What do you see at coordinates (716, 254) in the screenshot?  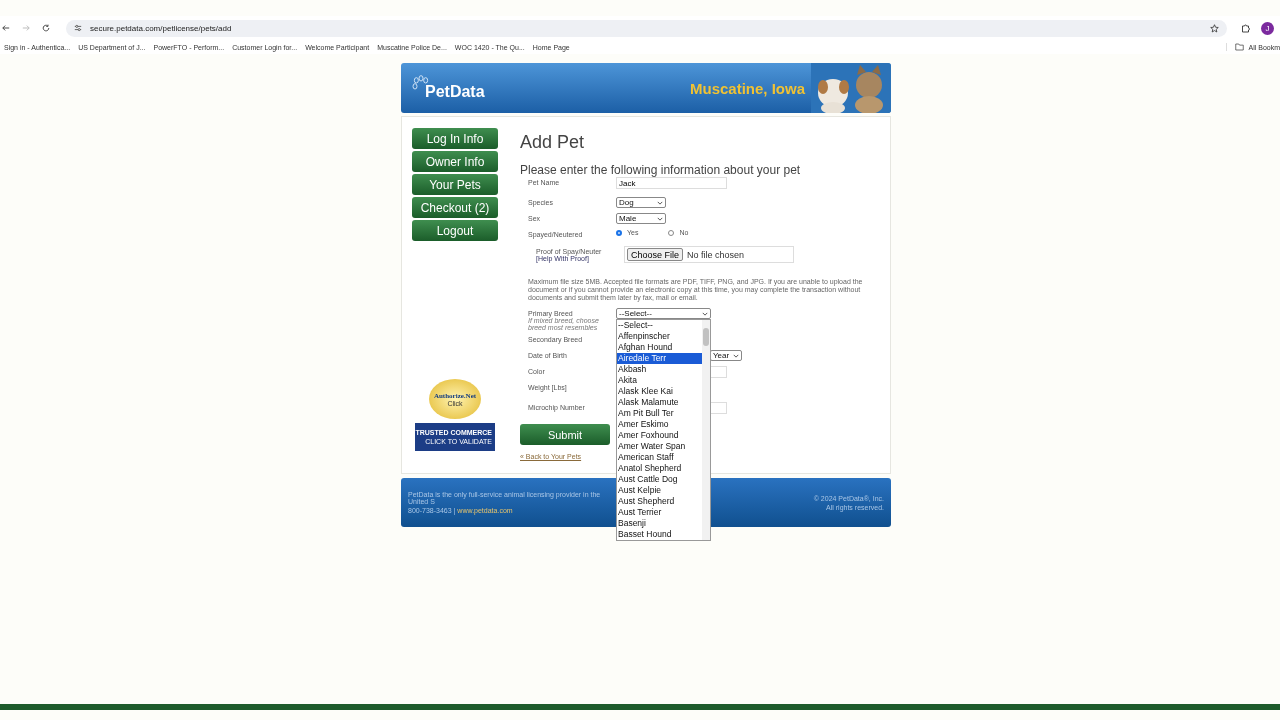 I see `file-status: No file chosen` at bounding box center [716, 254].